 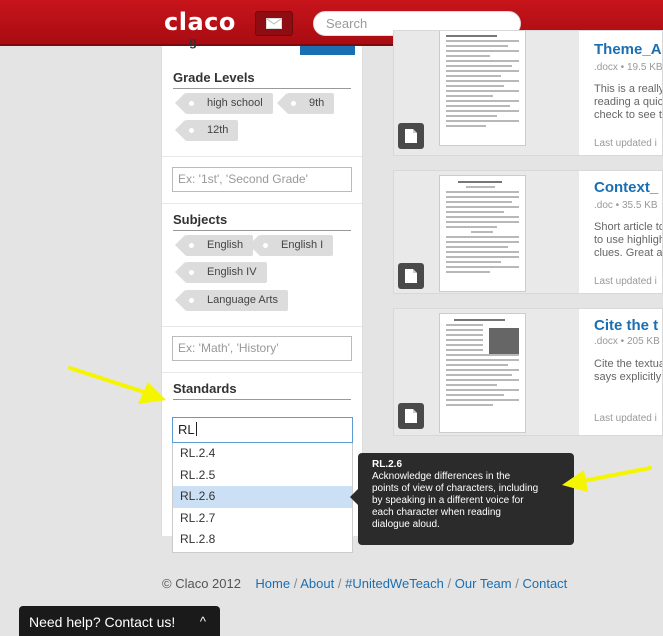 What do you see at coordinates (262, 390) in the screenshot?
I see `standards-title: Standards` at bounding box center [262, 390].